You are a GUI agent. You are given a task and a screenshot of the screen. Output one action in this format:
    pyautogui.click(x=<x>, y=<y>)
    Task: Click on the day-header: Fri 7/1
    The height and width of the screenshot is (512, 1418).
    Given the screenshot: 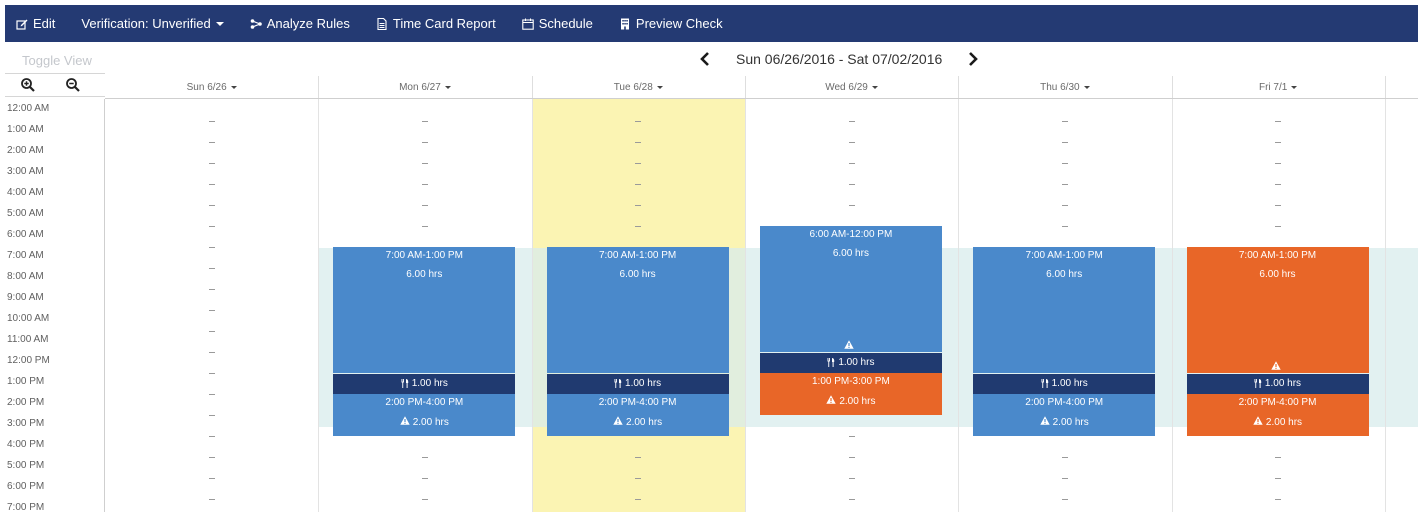 What is the action you would take?
    pyautogui.click(x=1278, y=87)
    